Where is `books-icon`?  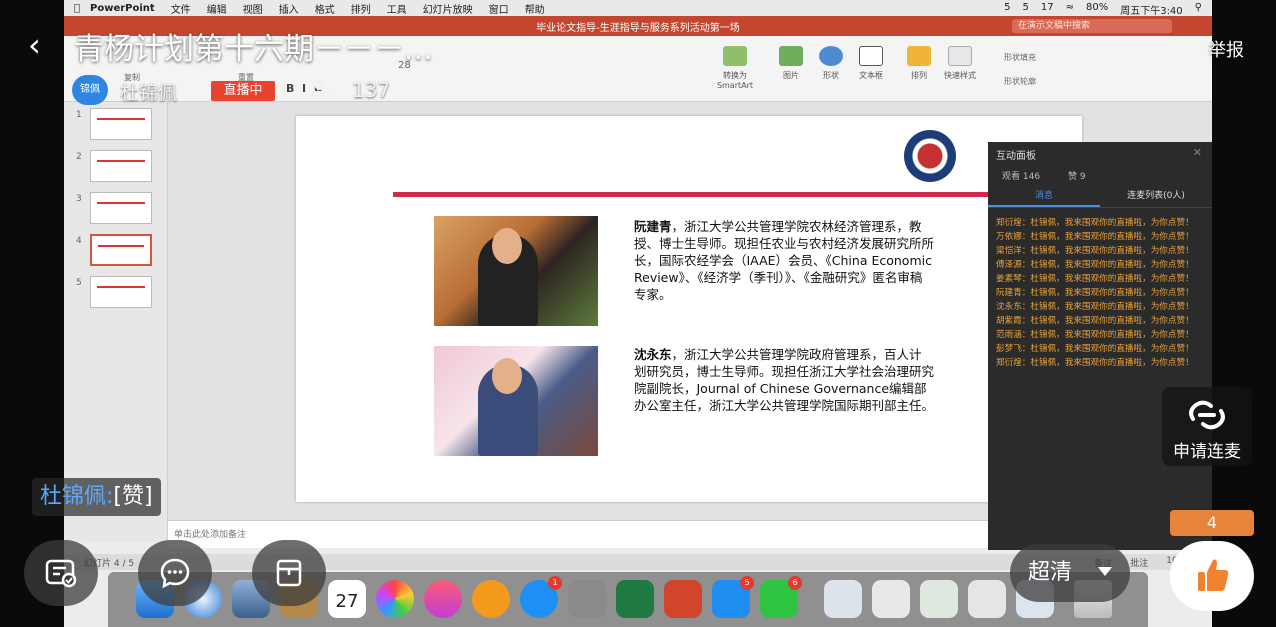
books-icon is located at coordinates (491, 599).